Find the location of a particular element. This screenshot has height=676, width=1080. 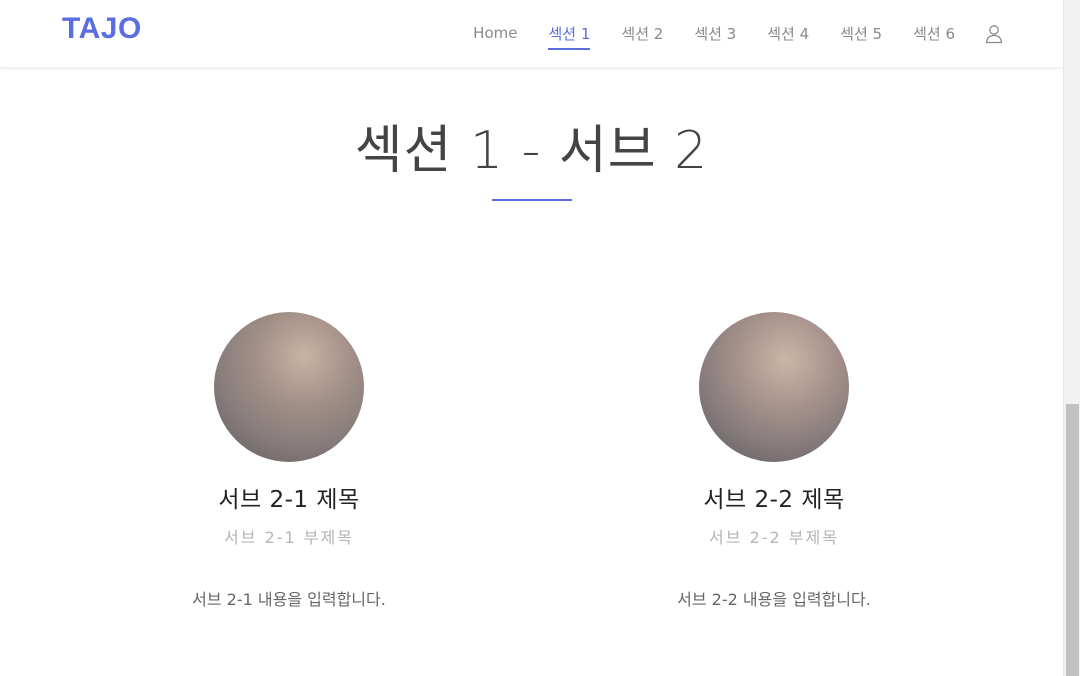

card-title: 서브 2-2 제목 is located at coordinates (774, 500).